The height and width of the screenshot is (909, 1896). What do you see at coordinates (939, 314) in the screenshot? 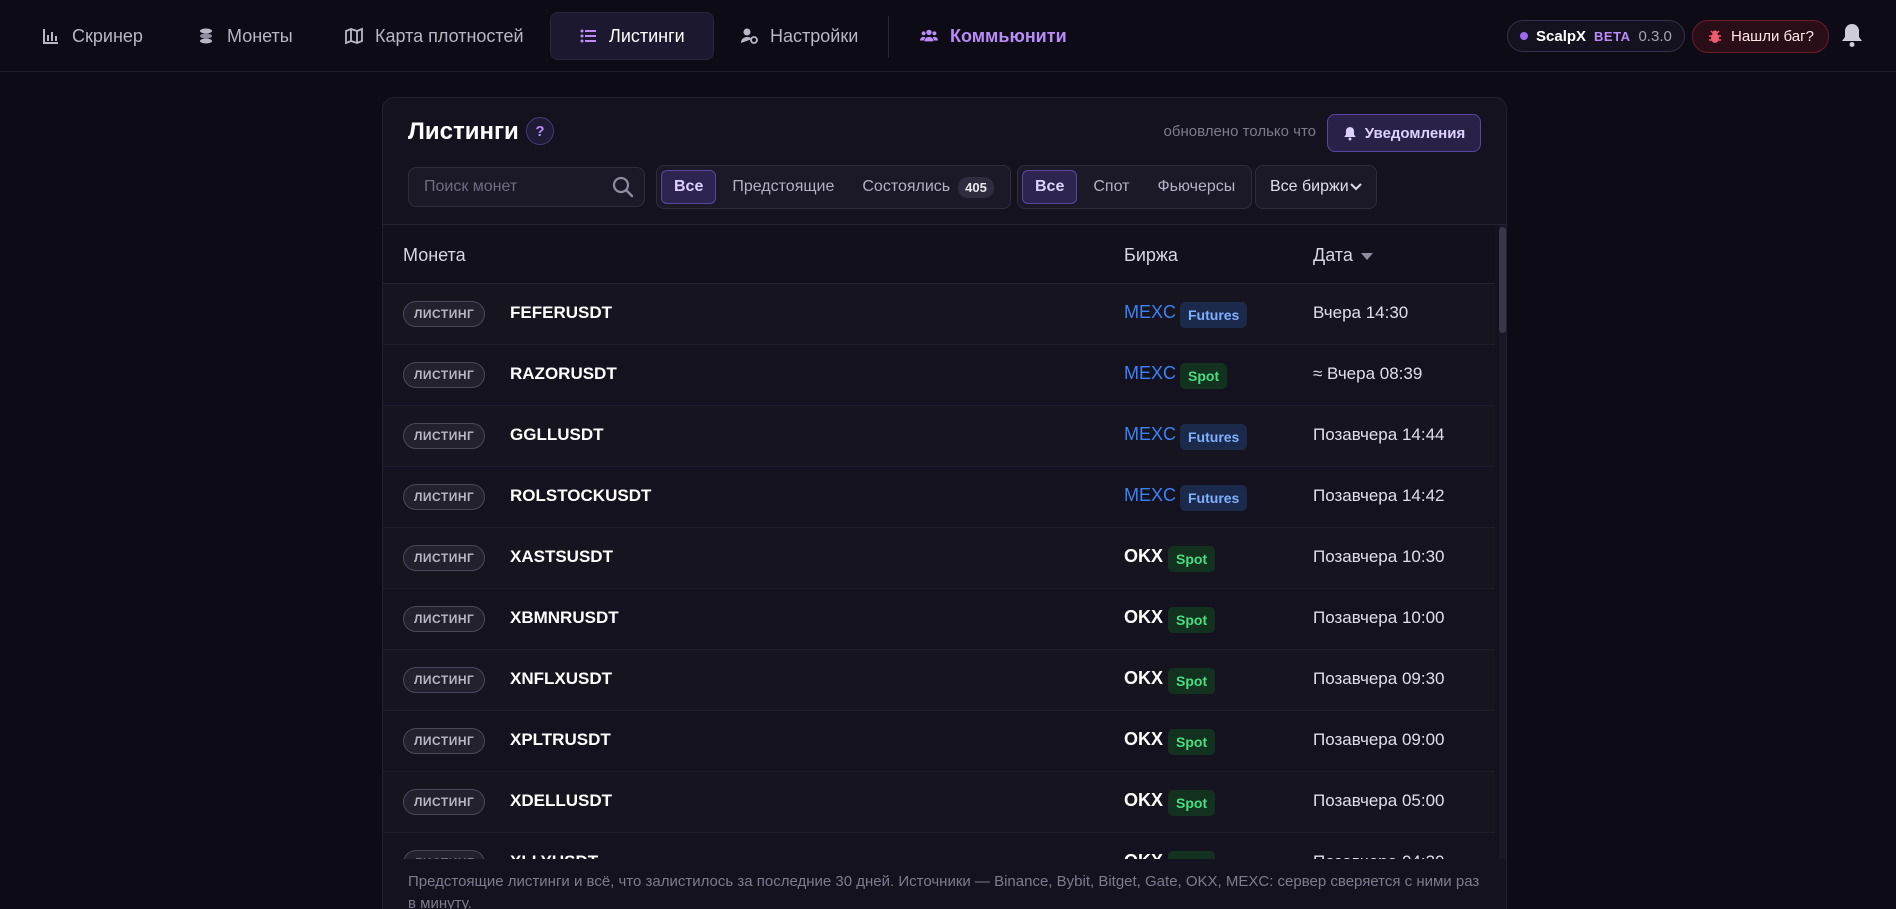
I see `table-row: ЛИСТИНГ FEFERUSDT MEXC Futures Вчера 14:30` at bounding box center [939, 314].